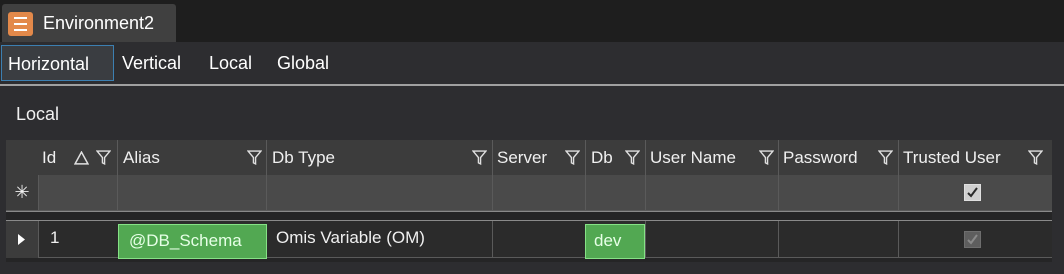 The image size is (1064, 274). Describe the element at coordinates (522, 157) in the screenshot. I see `column-header-server: Server` at that location.